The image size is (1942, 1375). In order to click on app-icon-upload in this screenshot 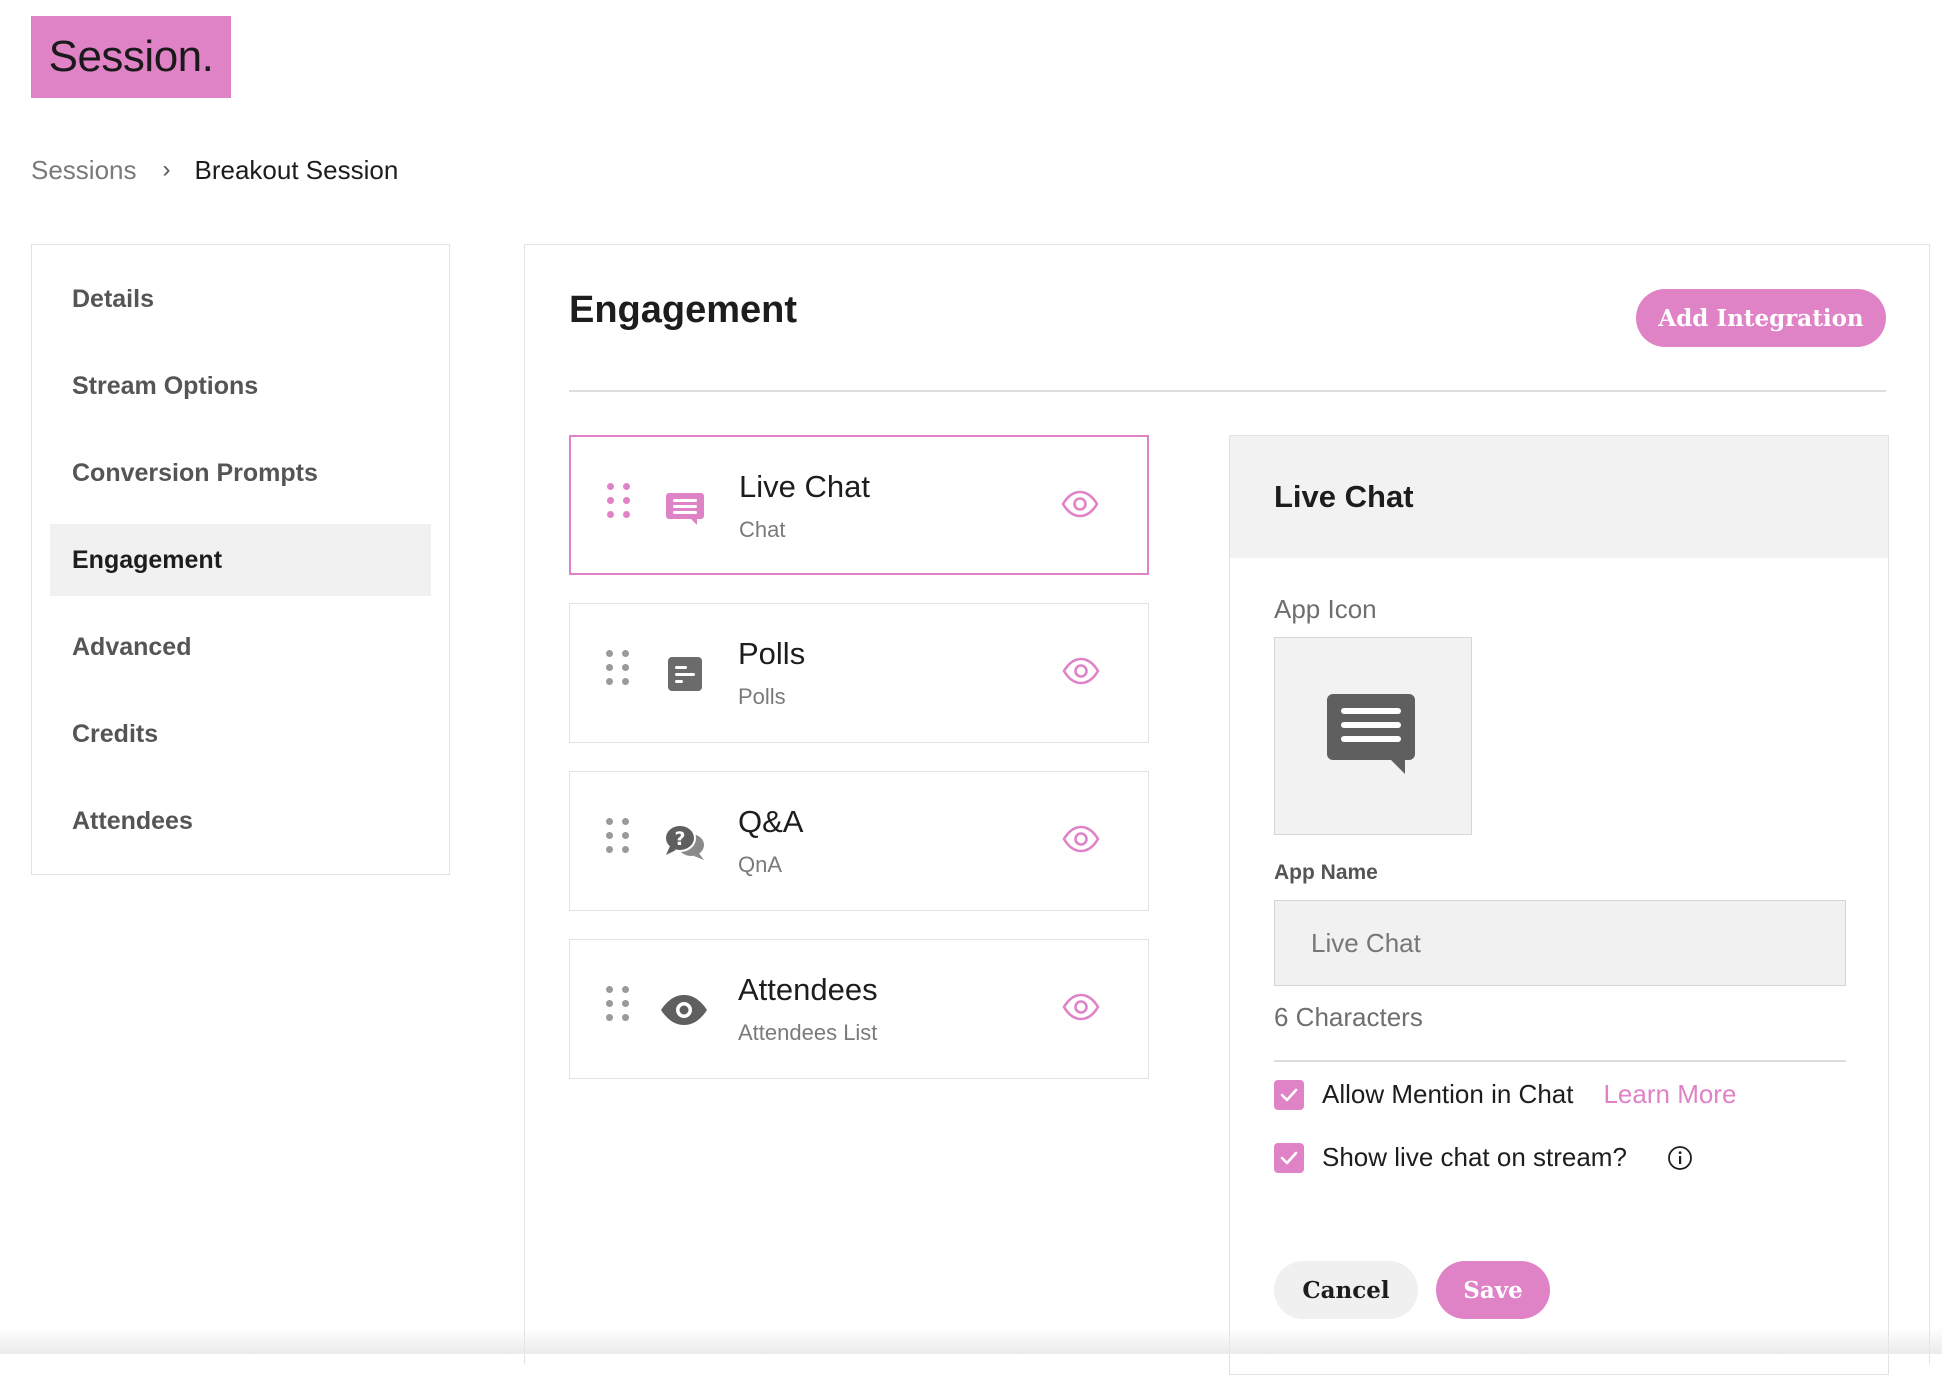, I will do `click(1373, 736)`.